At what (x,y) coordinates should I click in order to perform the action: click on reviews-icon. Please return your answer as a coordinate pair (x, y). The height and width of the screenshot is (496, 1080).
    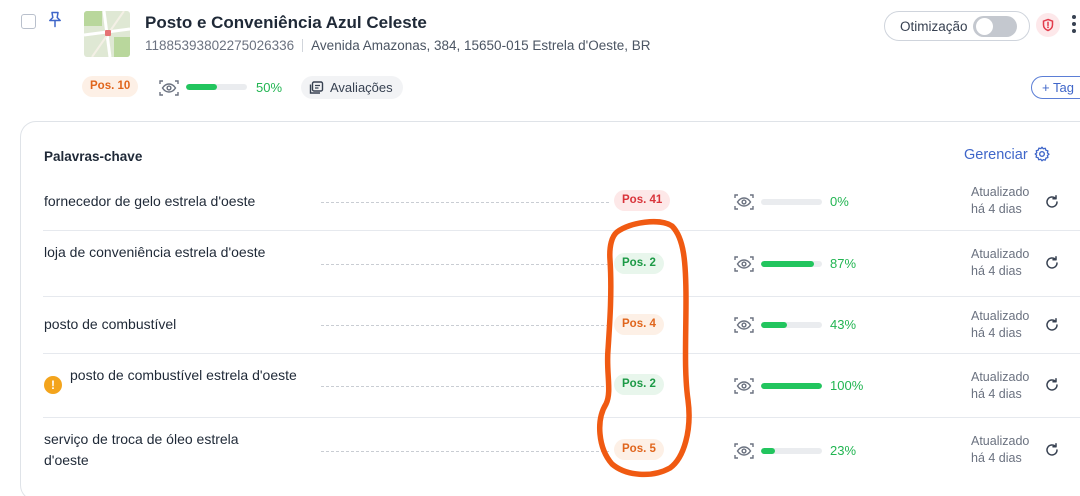
    Looking at the image, I should click on (316, 87).